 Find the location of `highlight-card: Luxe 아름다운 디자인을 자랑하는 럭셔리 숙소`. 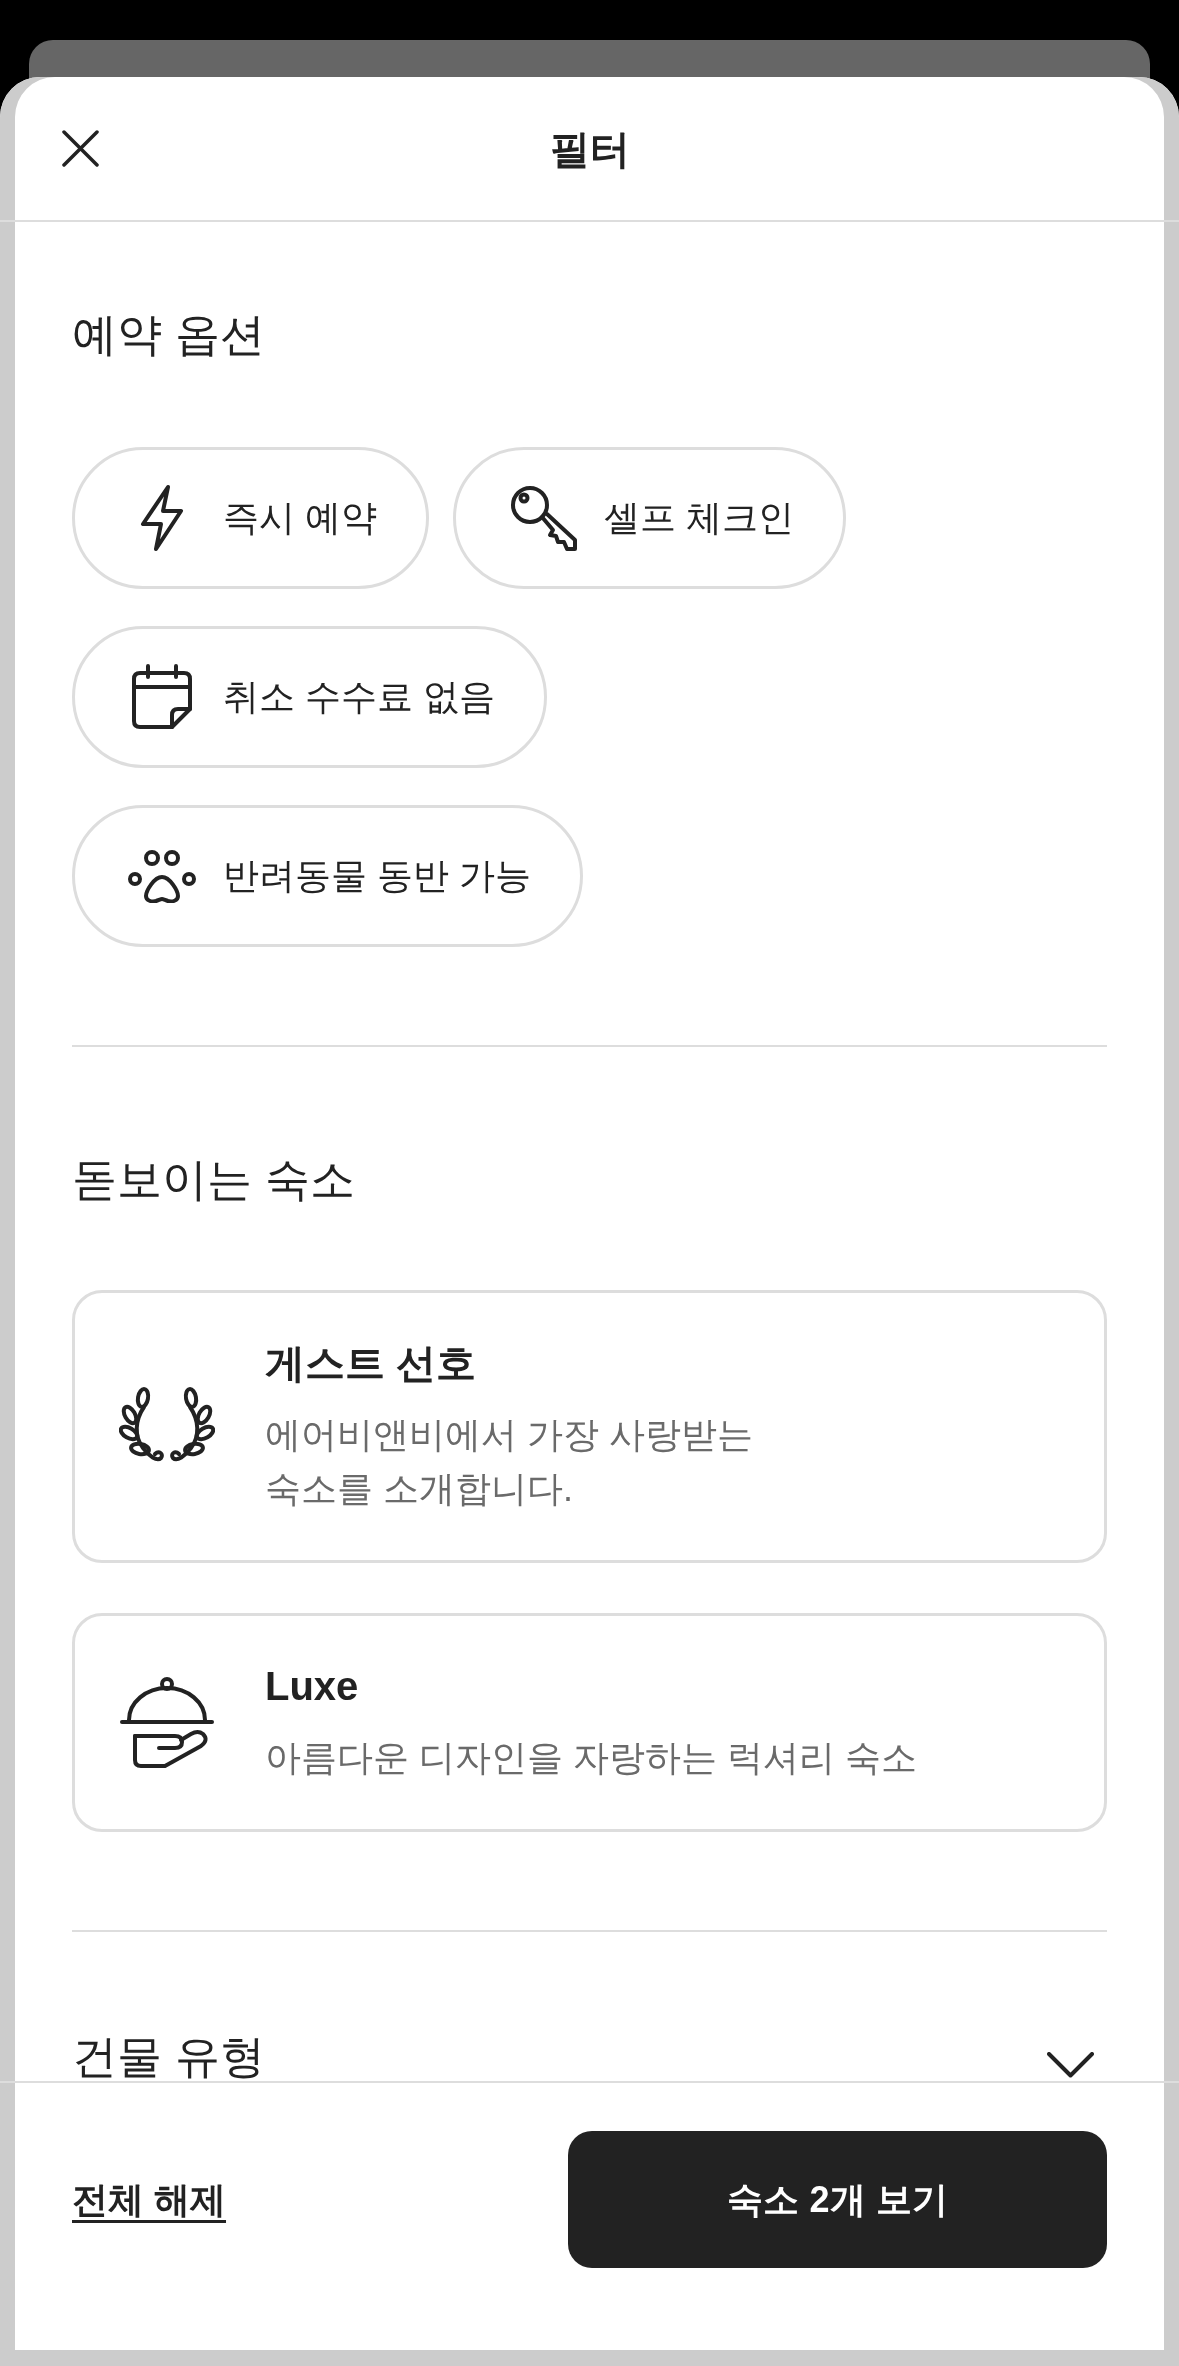

highlight-card: Luxe 아름다운 디자인을 자랑하는 럭셔리 숙소 is located at coordinates (589, 1722).